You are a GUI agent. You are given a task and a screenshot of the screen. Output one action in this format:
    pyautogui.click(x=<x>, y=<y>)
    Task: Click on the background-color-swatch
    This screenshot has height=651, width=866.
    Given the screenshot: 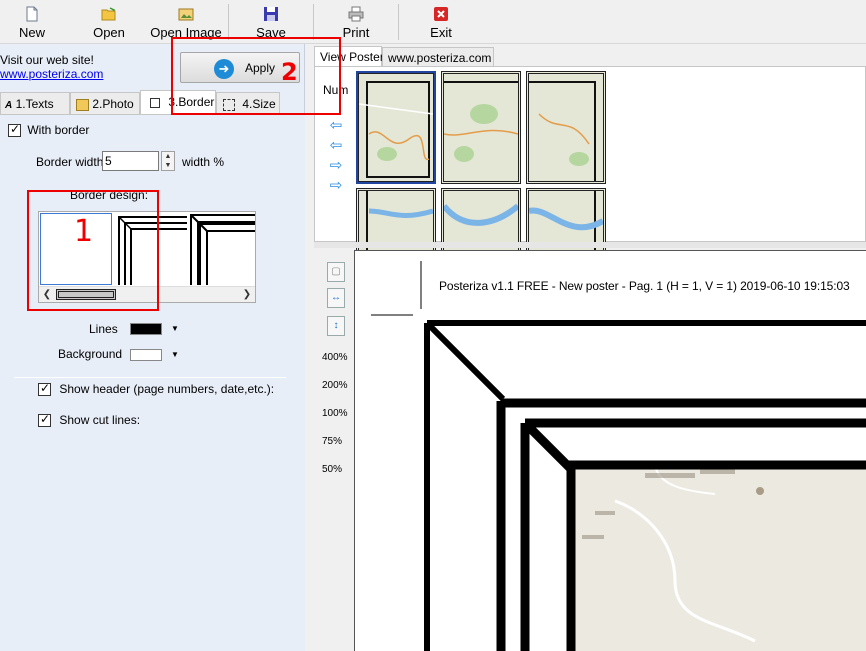 What is the action you would take?
    pyautogui.click(x=146, y=355)
    